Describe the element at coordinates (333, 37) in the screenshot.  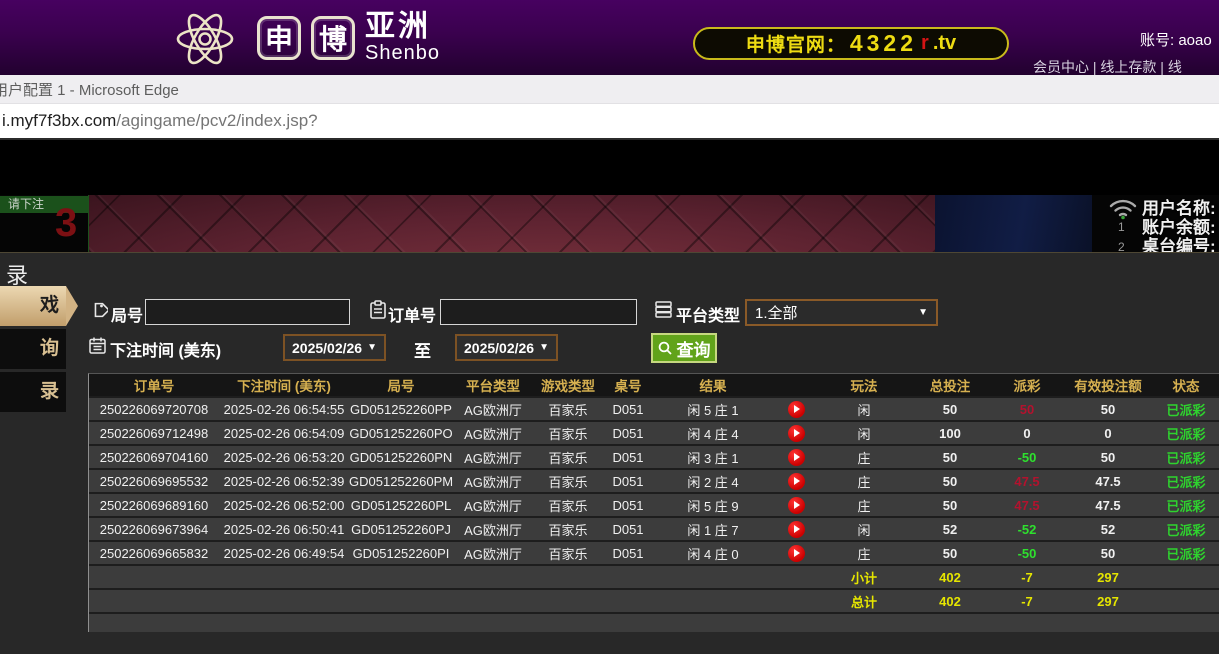
I see `logo-char-bo: 博` at that location.